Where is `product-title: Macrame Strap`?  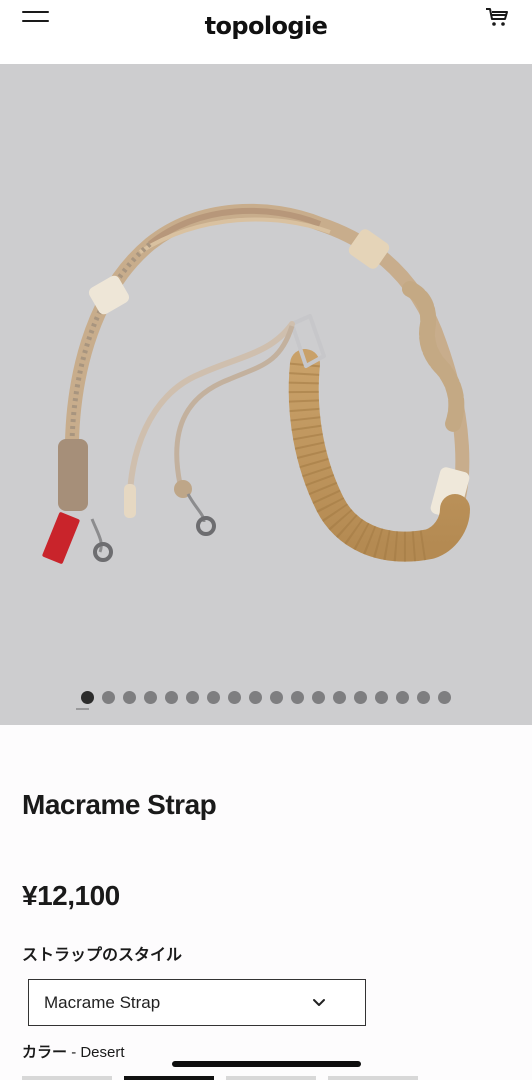 product-title: Macrame Strap is located at coordinates (119, 804).